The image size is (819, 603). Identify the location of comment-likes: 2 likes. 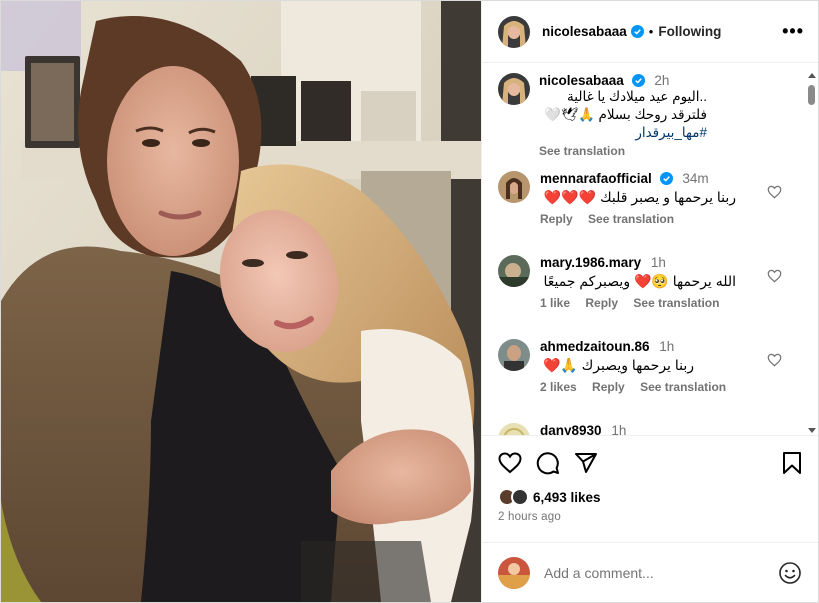
(558, 387).